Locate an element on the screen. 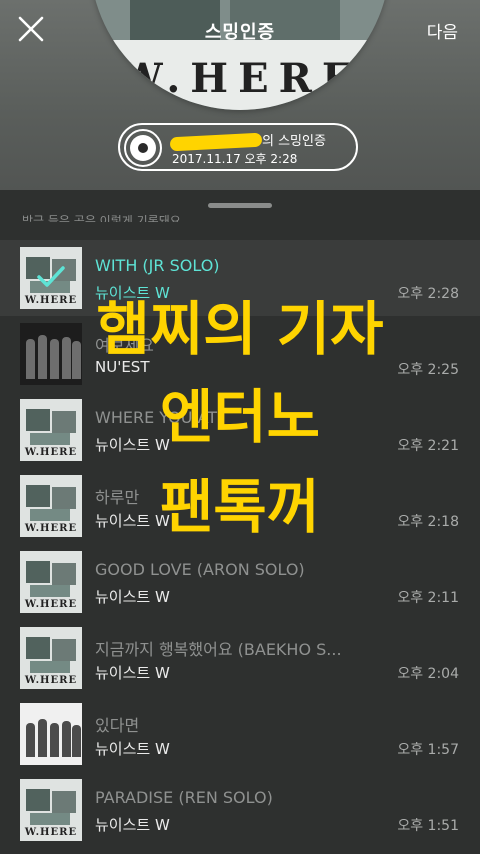 The height and width of the screenshot is (854, 480). streaming-proof-pill: 의 스밍인증 2017.11.17 오후 2:28 is located at coordinates (238, 147).